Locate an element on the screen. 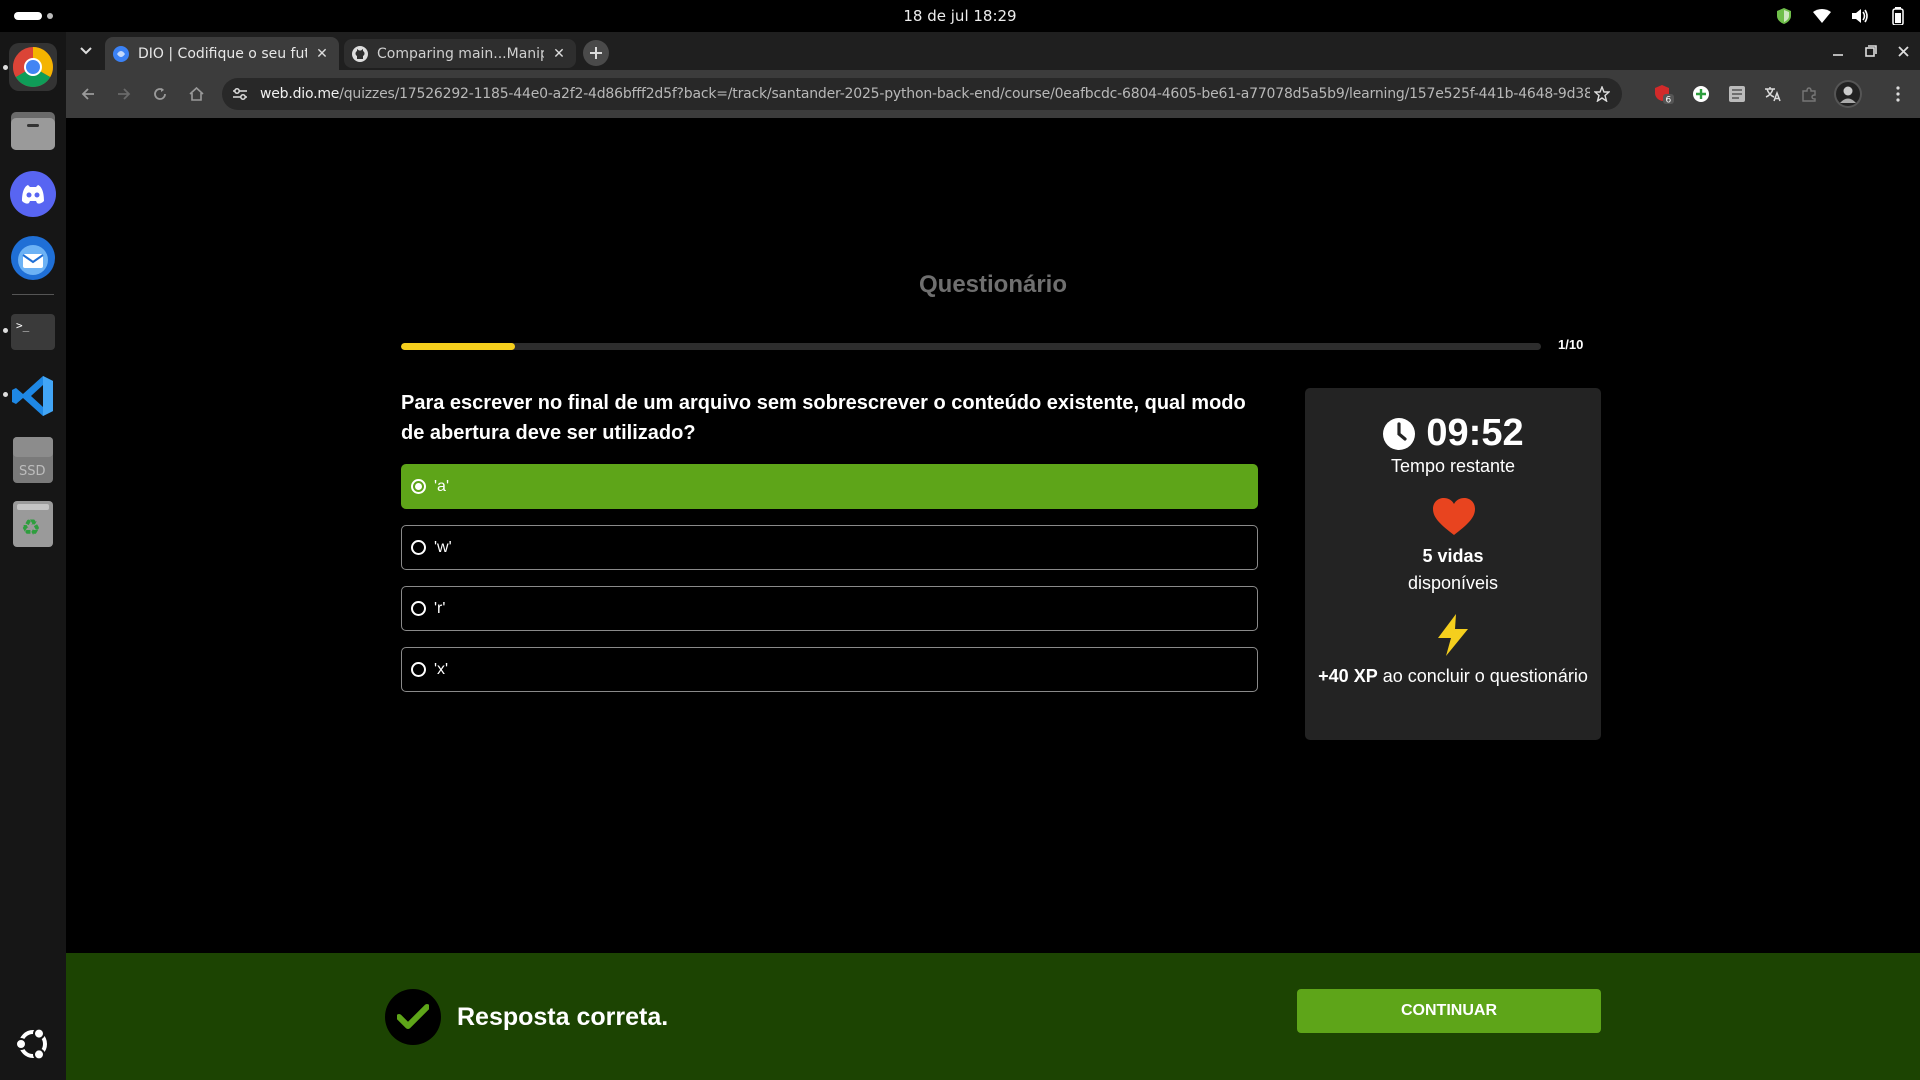 This screenshot has height=1080, width=1920. translate-icon is located at coordinates (1773, 94).